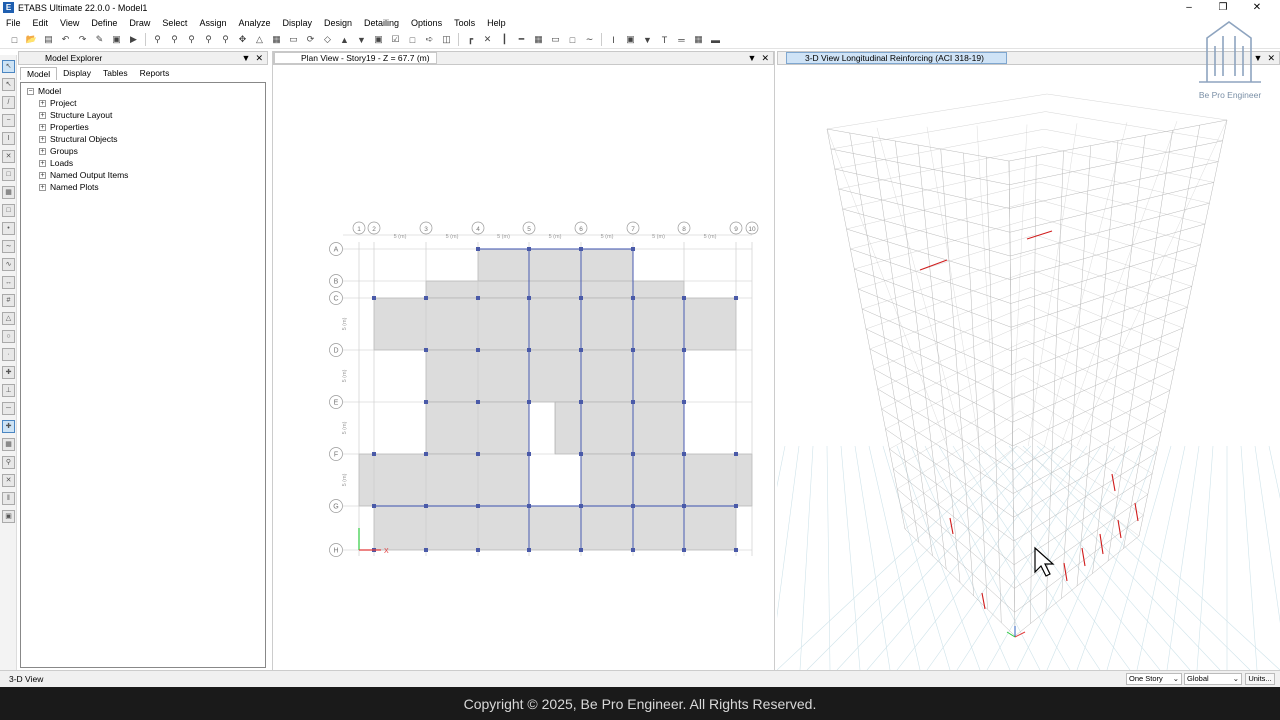  I want to click on close-panel-icon: ✕, so click(259, 58).